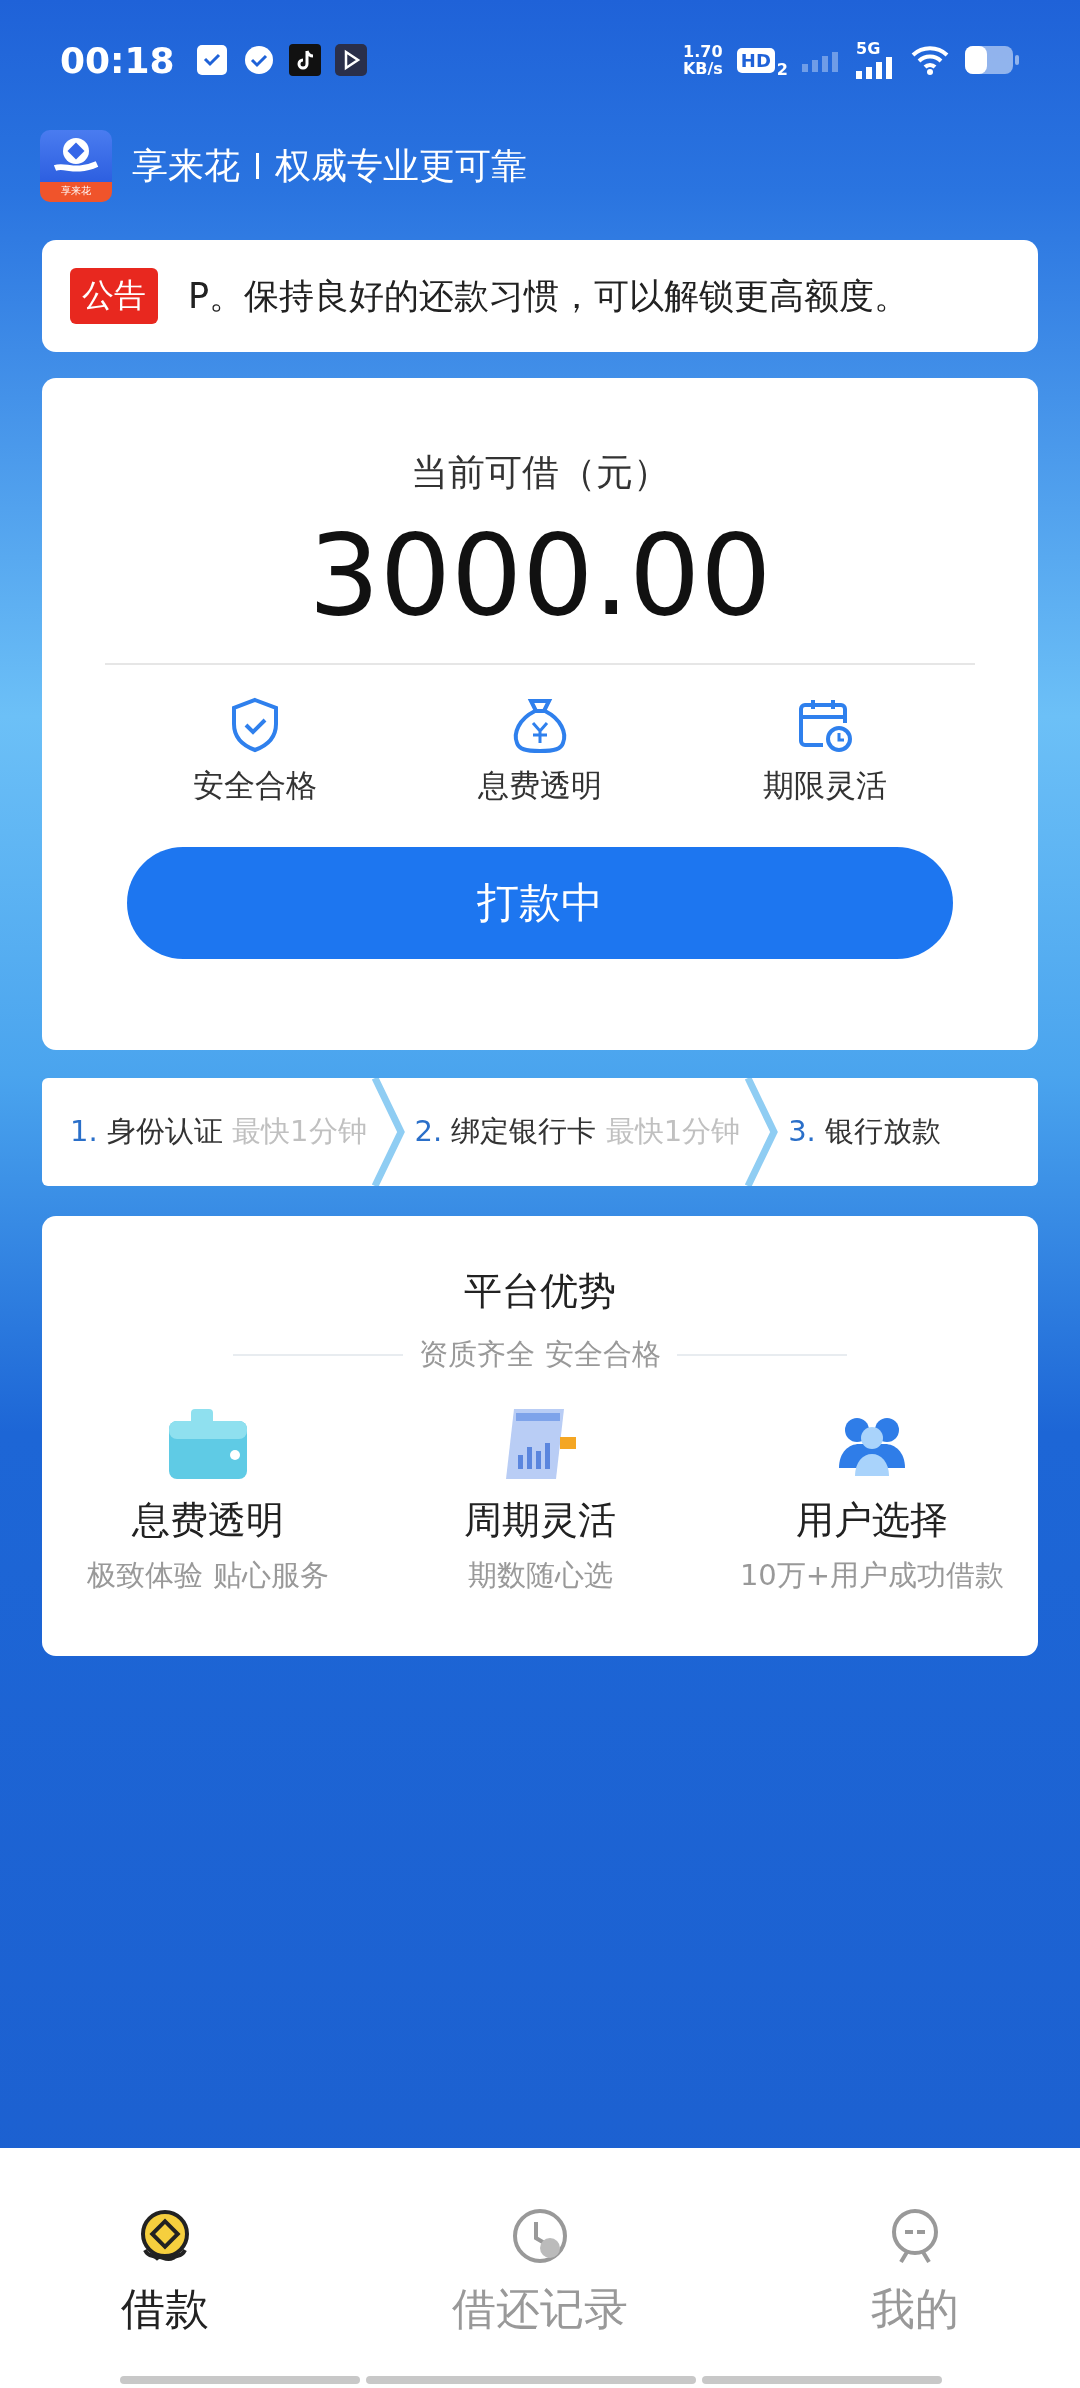 The image size is (1080, 2388). Describe the element at coordinates (782, 69) in the screenshot. I see `hd-sub: 2` at that location.